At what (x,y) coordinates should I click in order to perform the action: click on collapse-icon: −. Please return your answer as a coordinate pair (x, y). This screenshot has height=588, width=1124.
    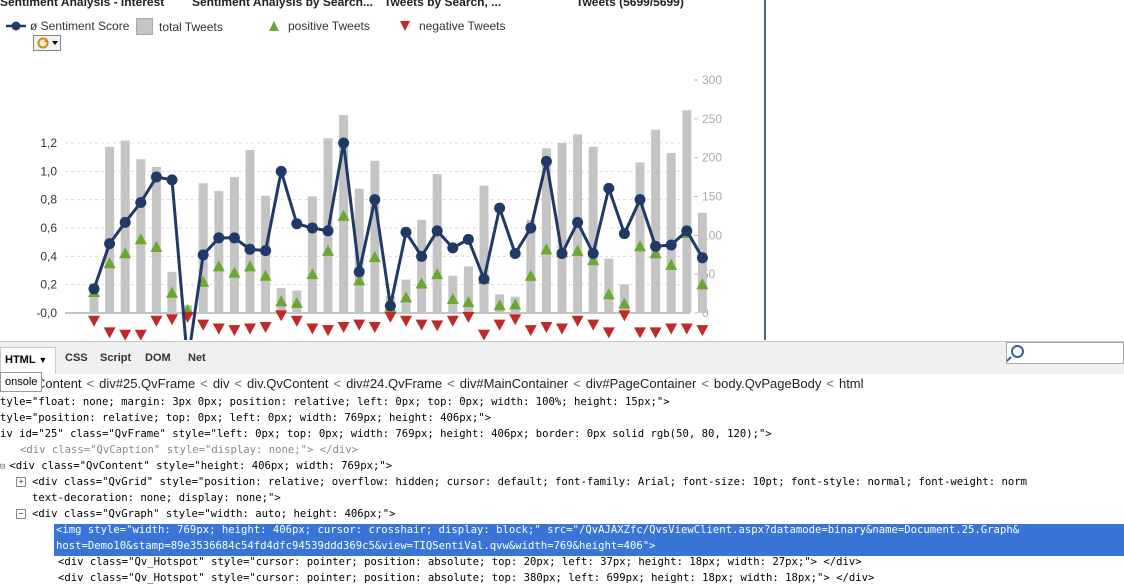
    Looking at the image, I should click on (21, 514).